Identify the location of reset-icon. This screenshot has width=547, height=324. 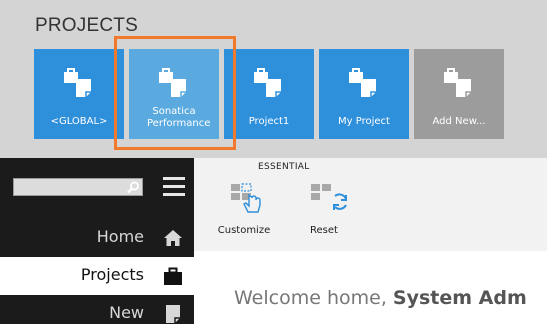
(329, 197).